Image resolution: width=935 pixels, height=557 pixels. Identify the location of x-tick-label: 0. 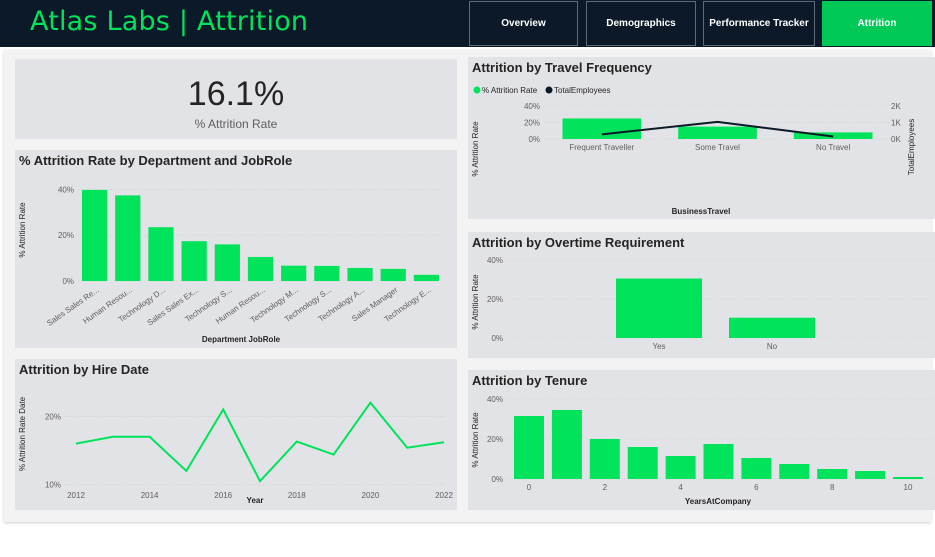
(529, 487).